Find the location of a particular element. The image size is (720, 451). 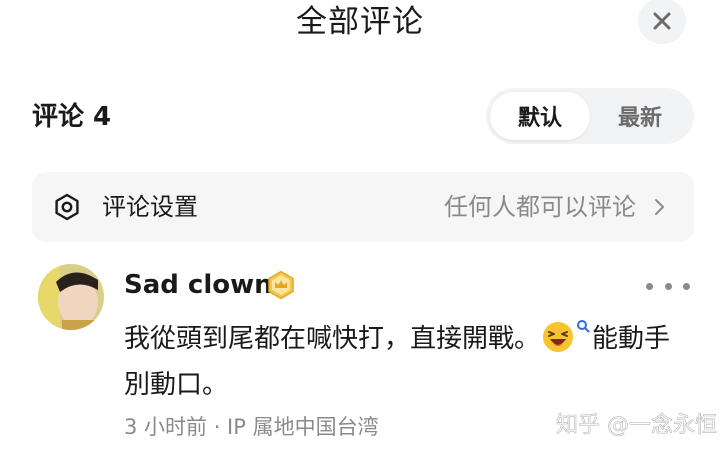

avatar is located at coordinates (71, 297).